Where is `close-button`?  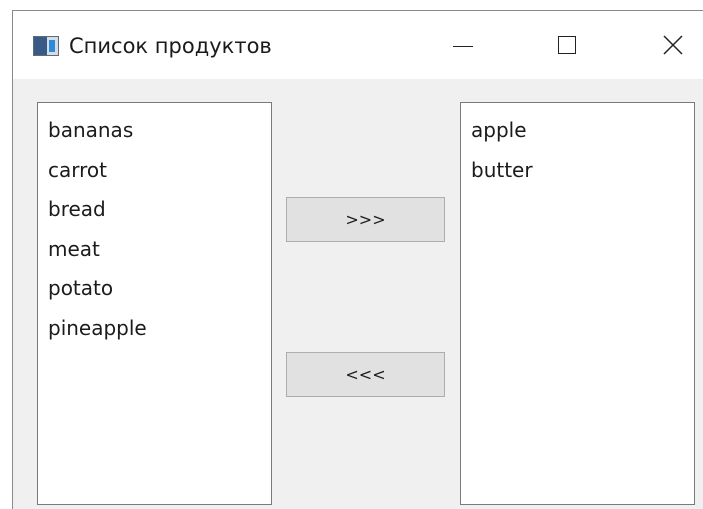 close-button is located at coordinates (673, 45).